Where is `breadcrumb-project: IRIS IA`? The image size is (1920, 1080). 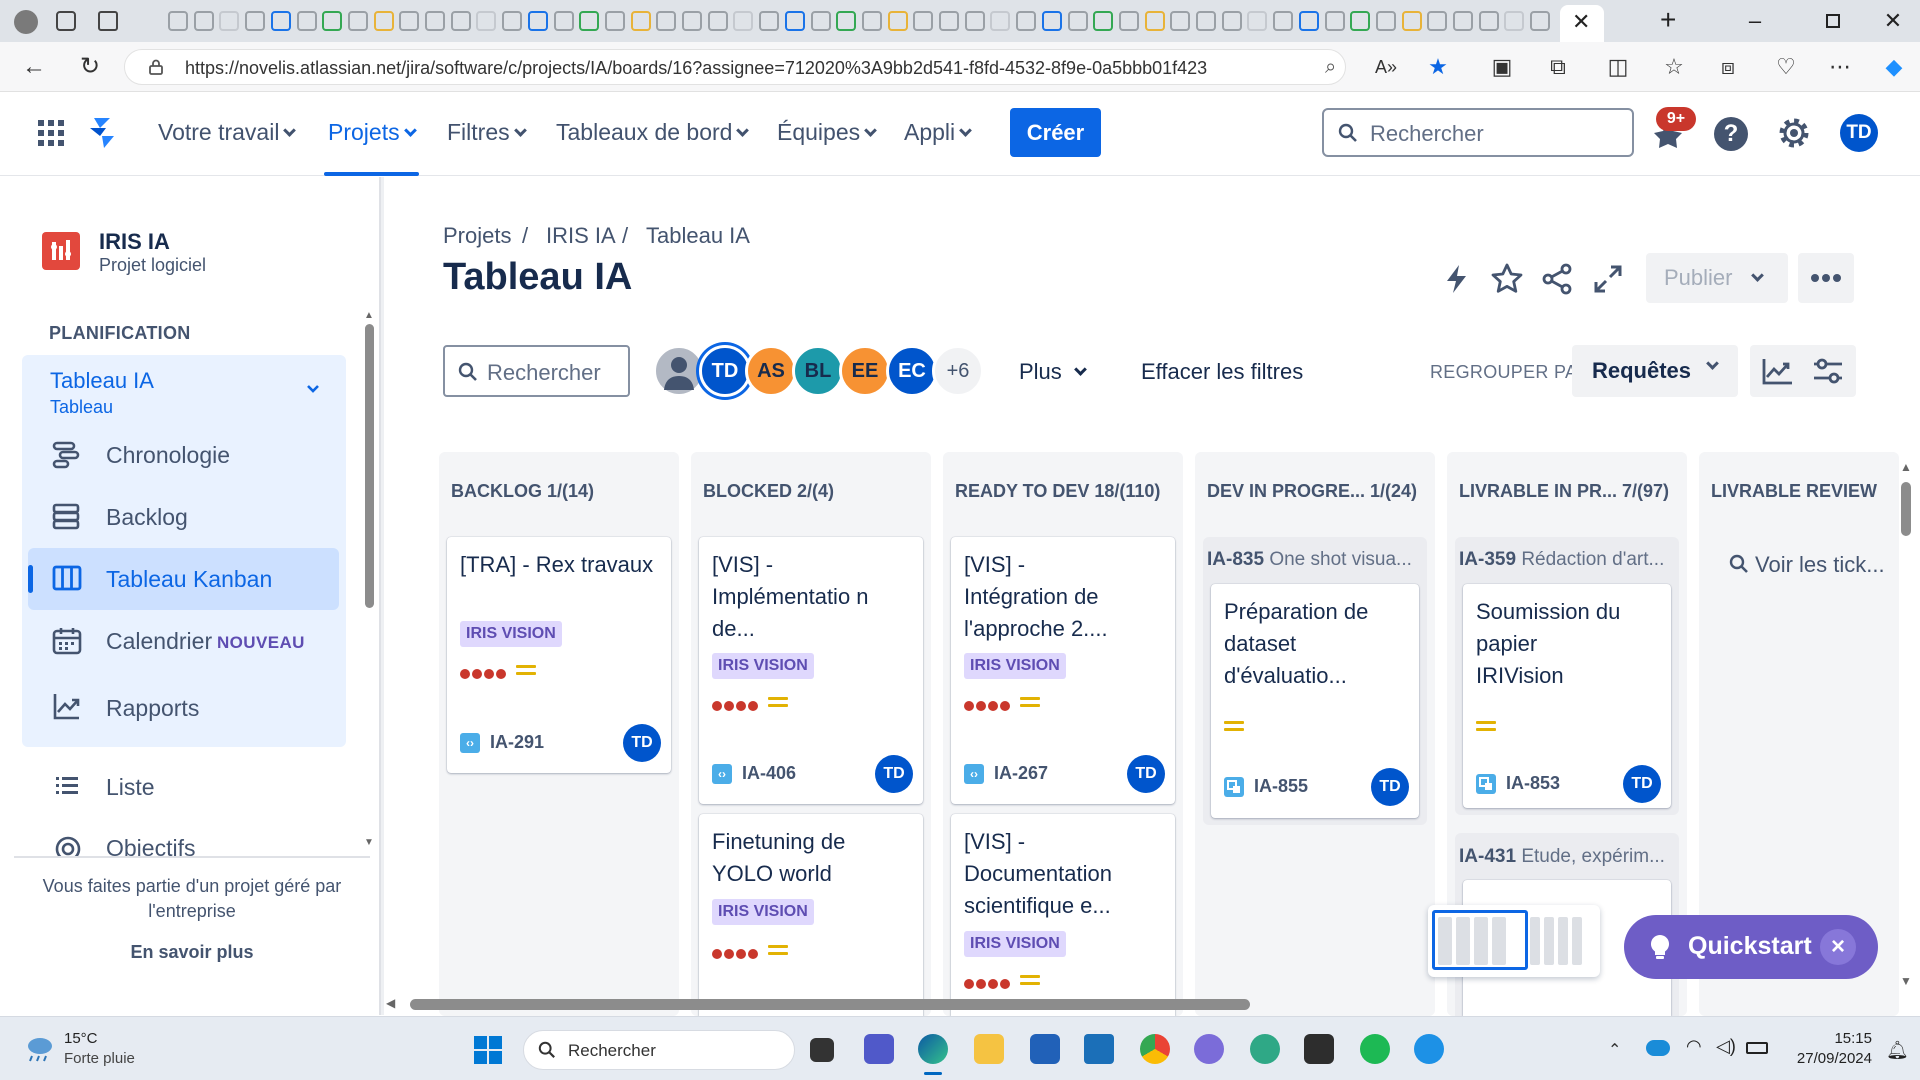 breadcrumb-project: IRIS IA is located at coordinates (581, 236).